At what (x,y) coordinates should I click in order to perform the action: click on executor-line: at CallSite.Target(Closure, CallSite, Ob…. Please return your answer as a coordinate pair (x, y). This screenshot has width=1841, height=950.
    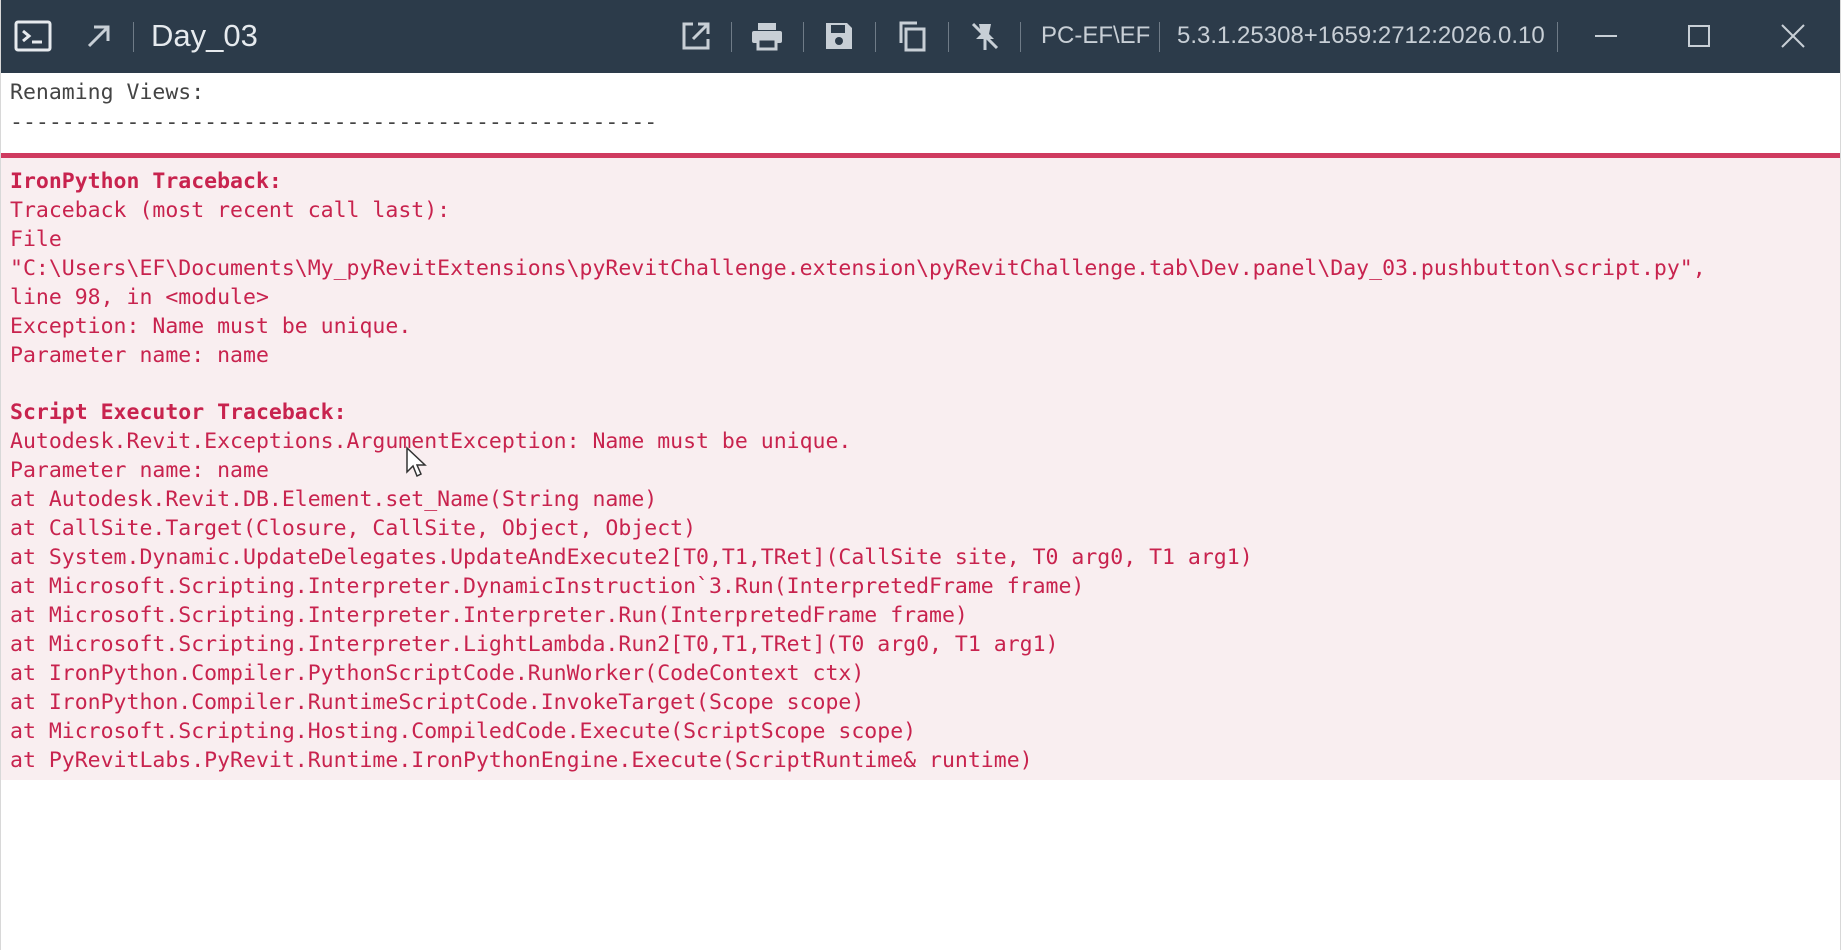
    Looking at the image, I should click on (353, 528).